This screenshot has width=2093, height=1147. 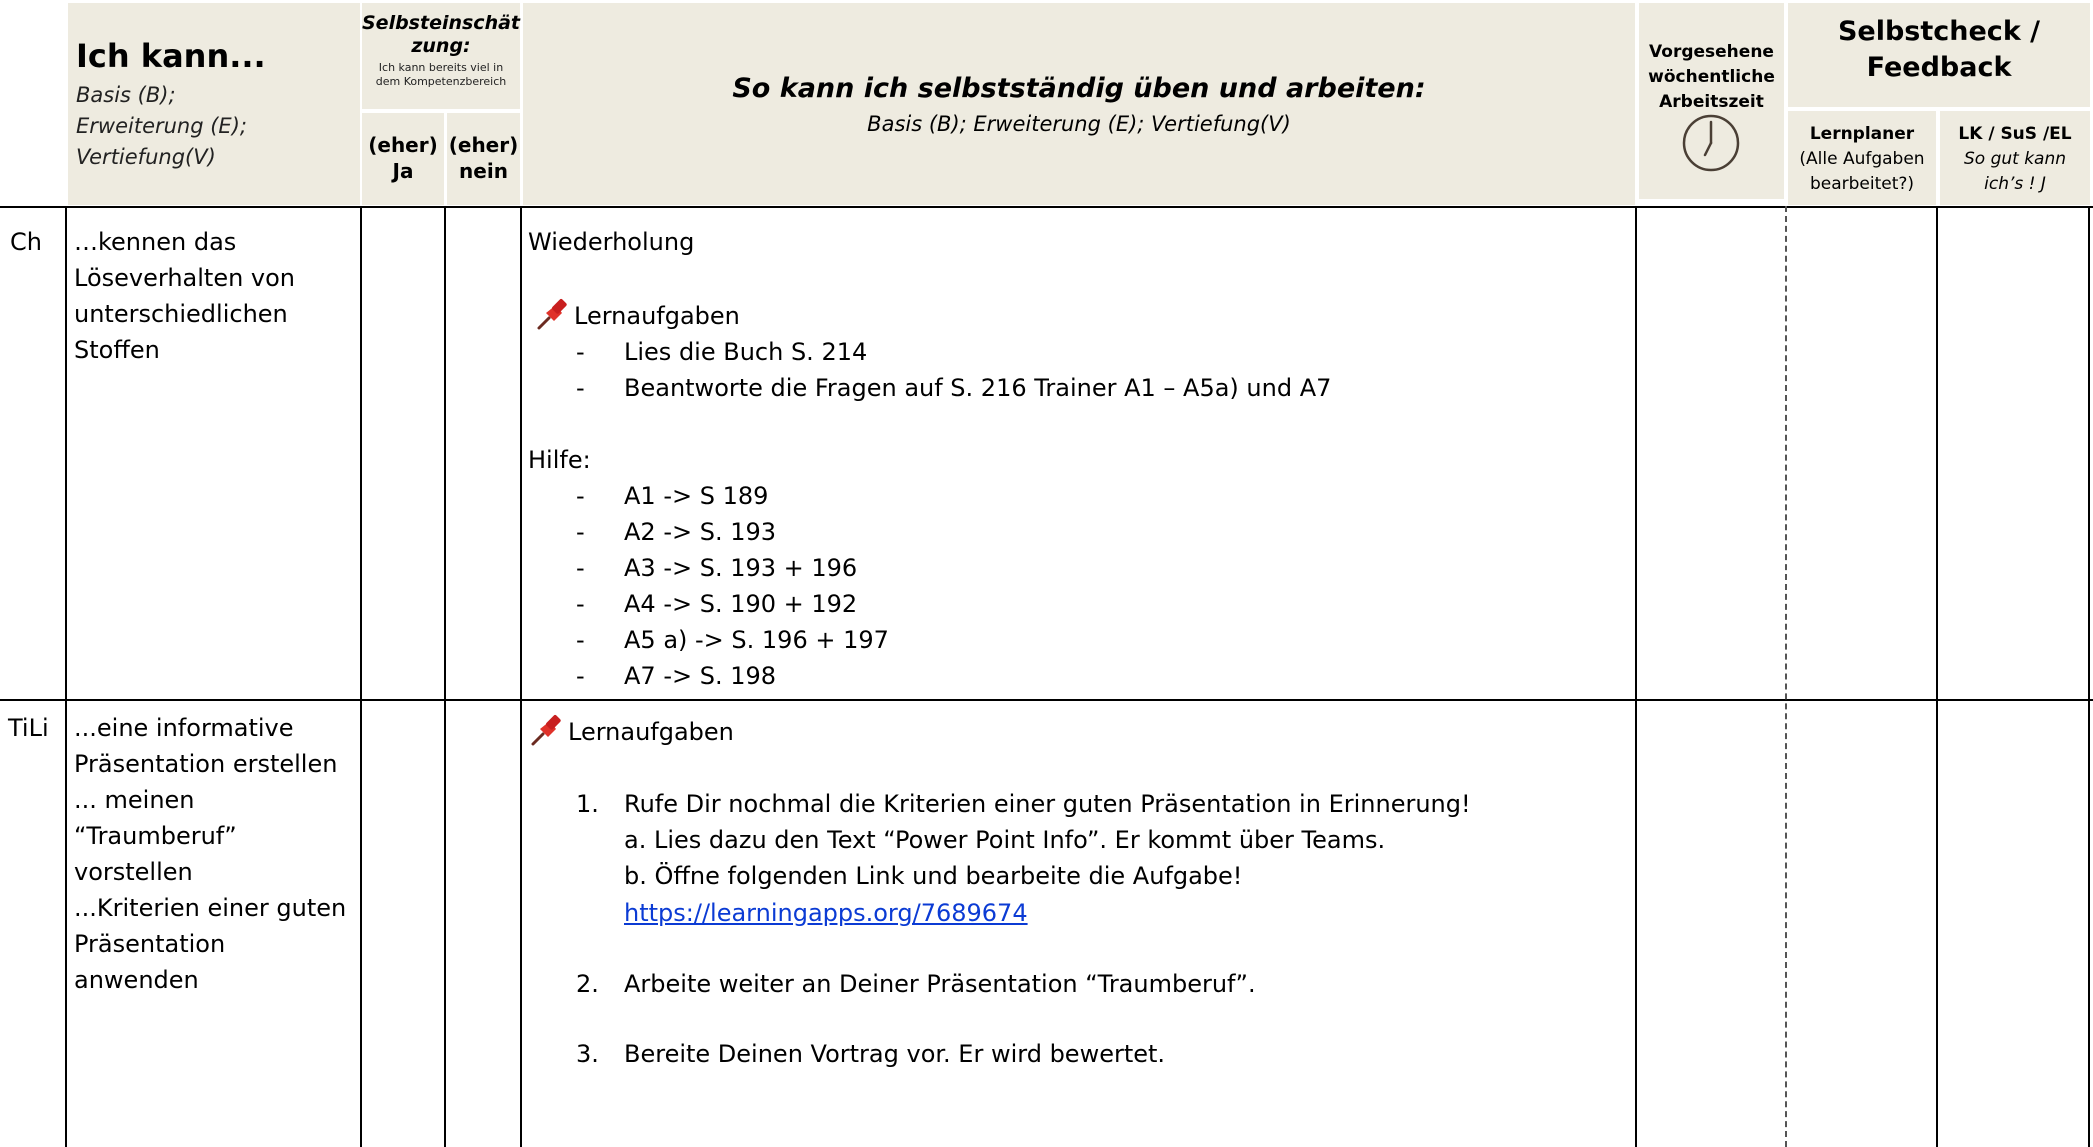 What do you see at coordinates (1711, 77) in the screenshot?
I see `time-label: Vorgesehene wöchentliche Arbeitszeit` at bounding box center [1711, 77].